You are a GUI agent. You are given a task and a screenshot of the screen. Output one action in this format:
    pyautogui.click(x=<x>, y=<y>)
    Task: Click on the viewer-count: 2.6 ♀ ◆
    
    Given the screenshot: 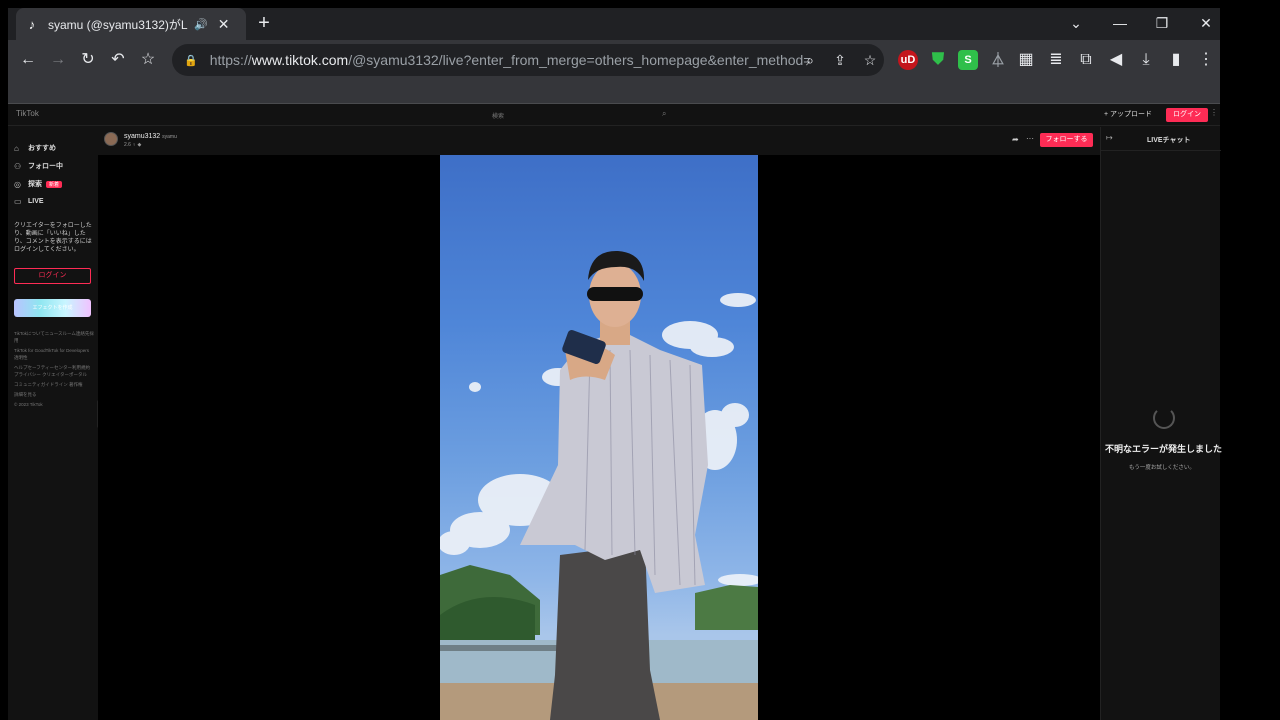 What is the action you would take?
    pyautogui.click(x=133, y=145)
    